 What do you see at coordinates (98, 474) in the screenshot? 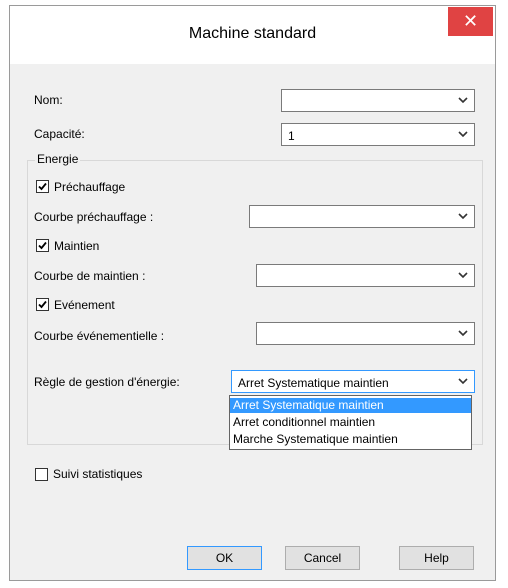
I see `suivi-statistiques-label: Suivi statistiques` at bounding box center [98, 474].